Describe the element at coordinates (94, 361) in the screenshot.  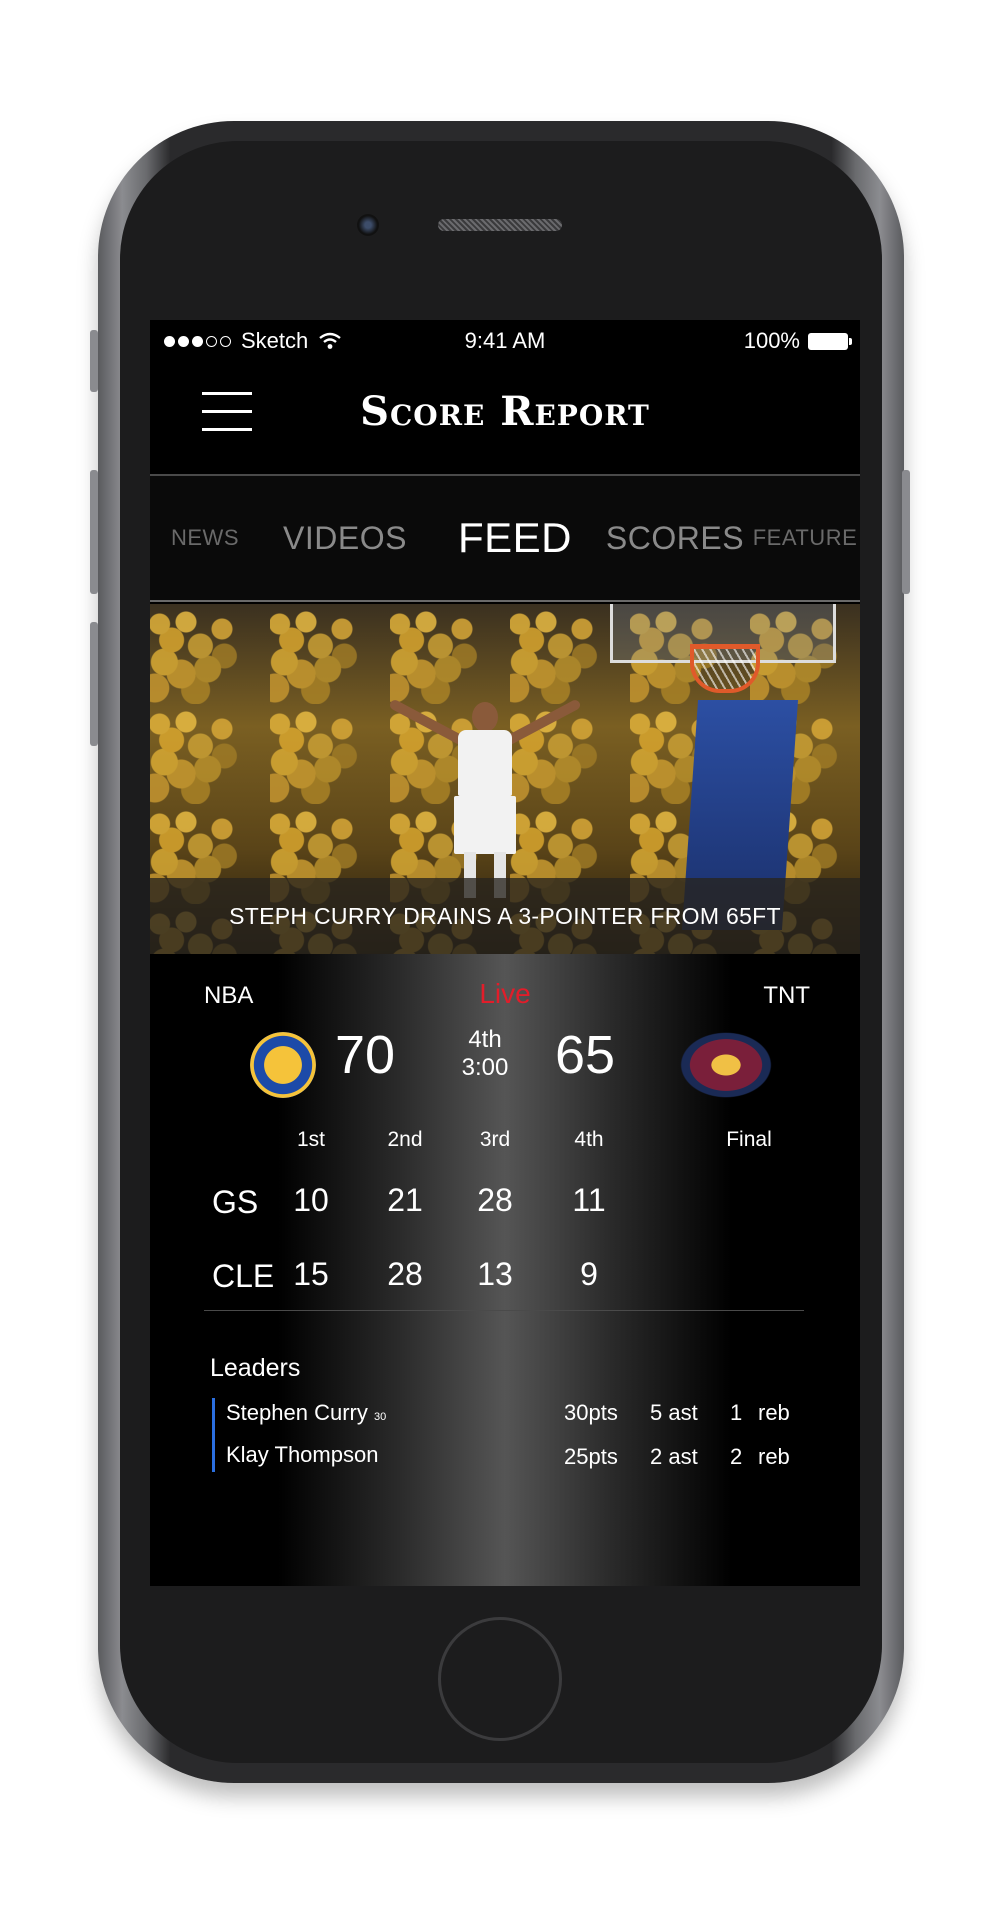
I see `mute-switch` at that location.